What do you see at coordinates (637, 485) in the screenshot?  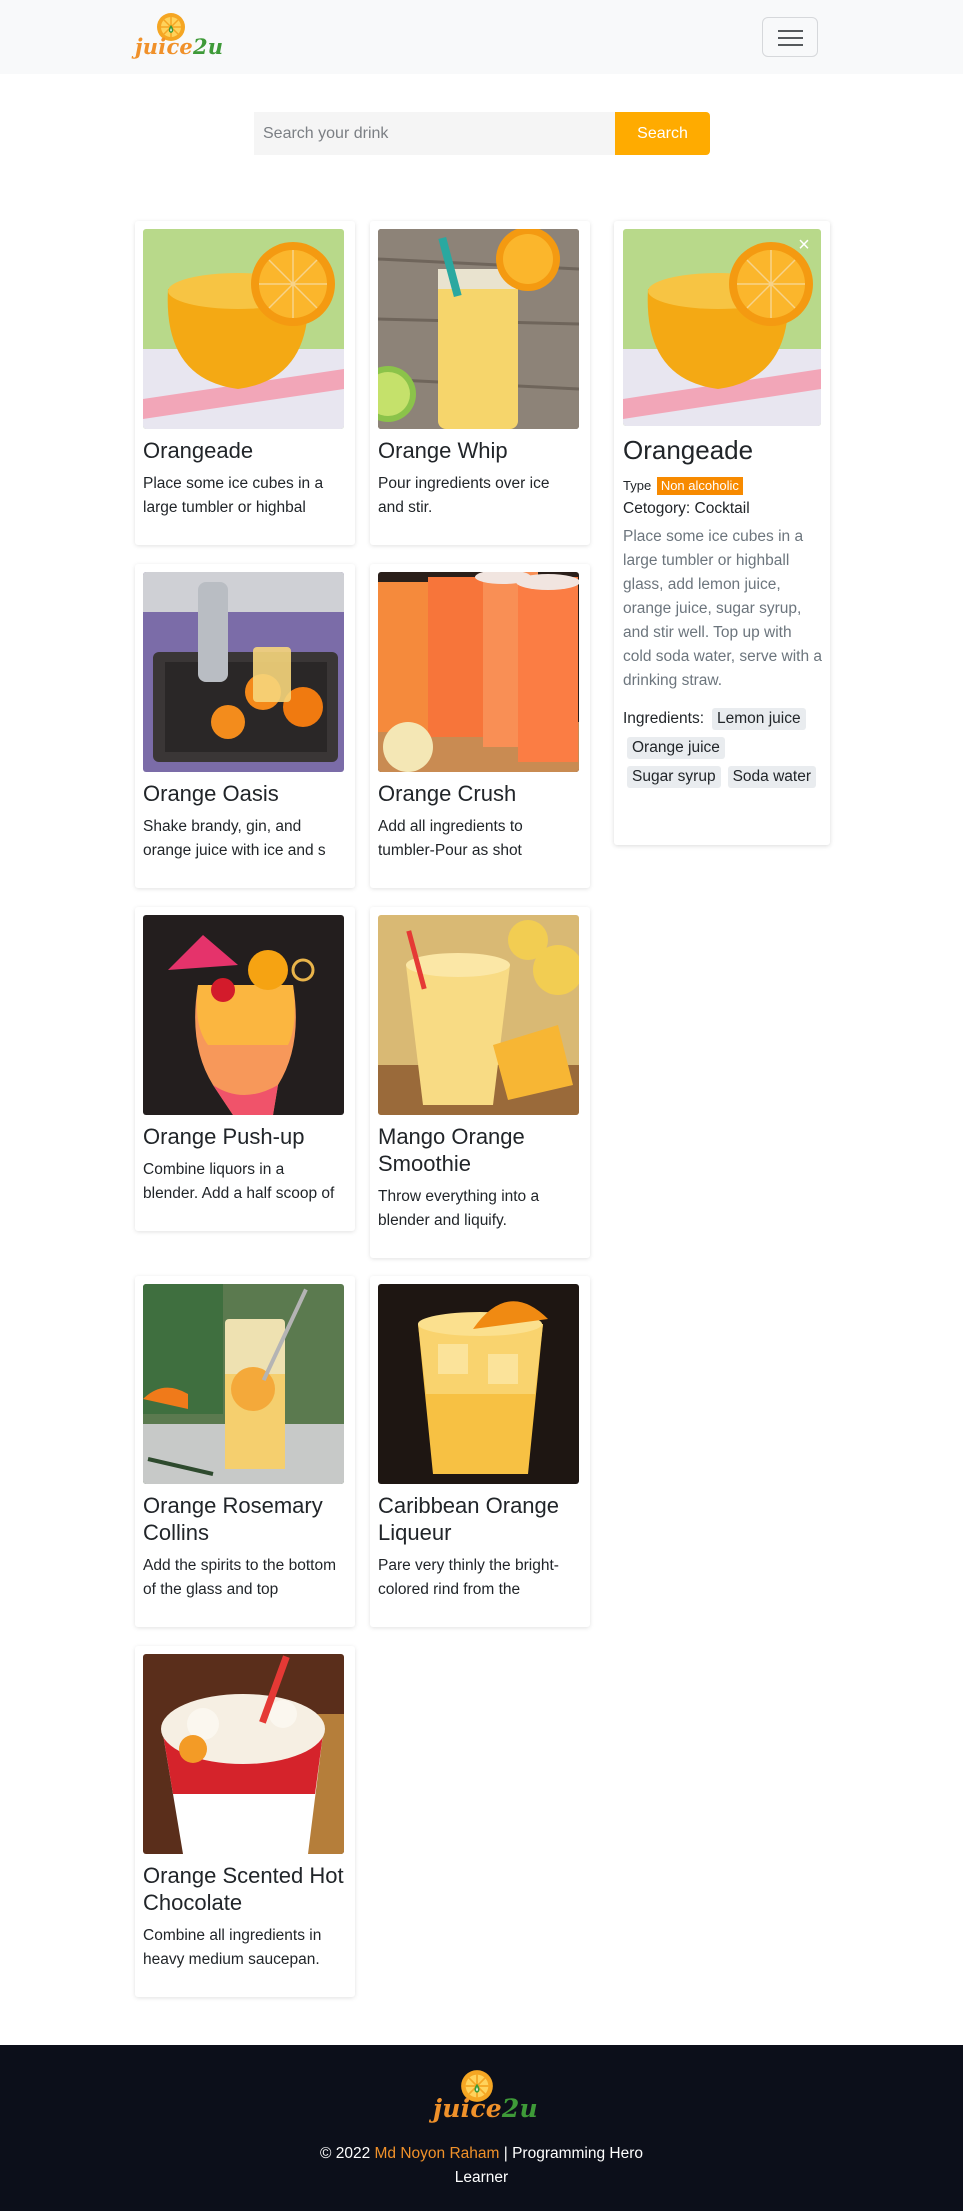 I see `type-label: Type` at bounding box center [637, 485].